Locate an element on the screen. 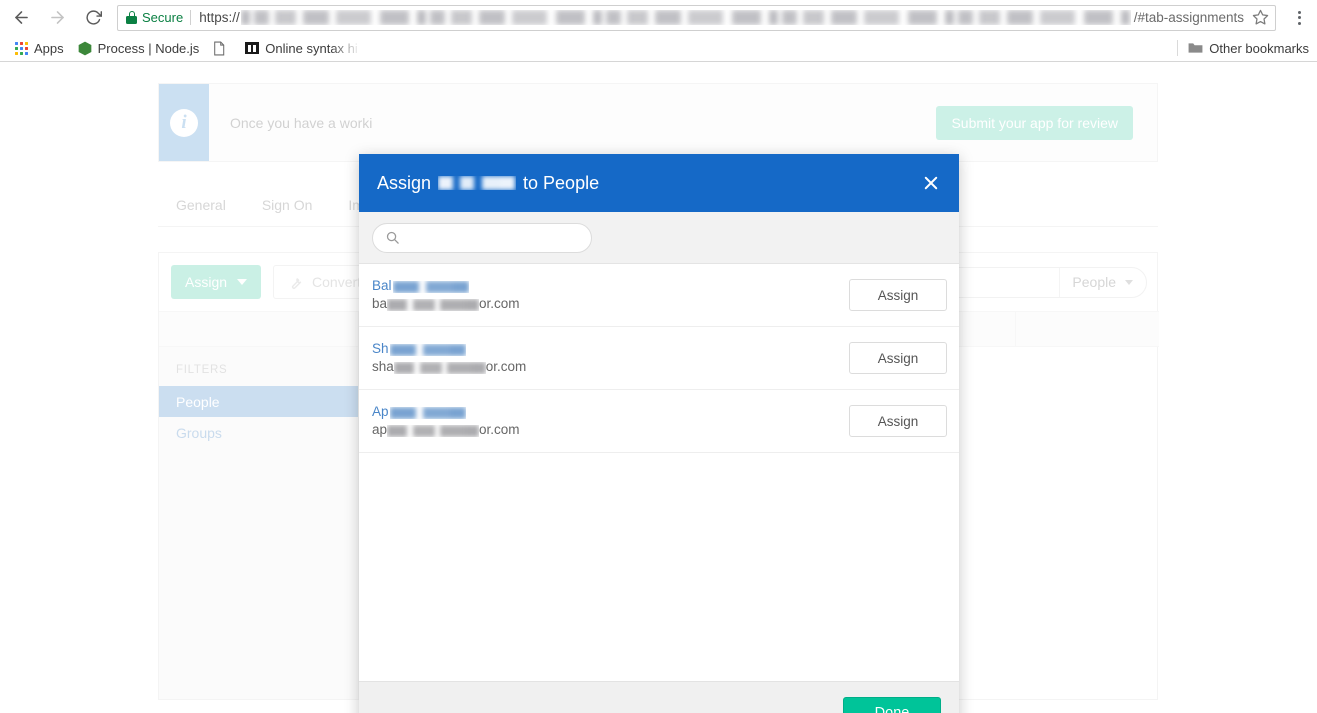 The height and width of the screenshot is (713, 1317). list-item: Sh sha or.com Assign is located at coordinates (659, 358).